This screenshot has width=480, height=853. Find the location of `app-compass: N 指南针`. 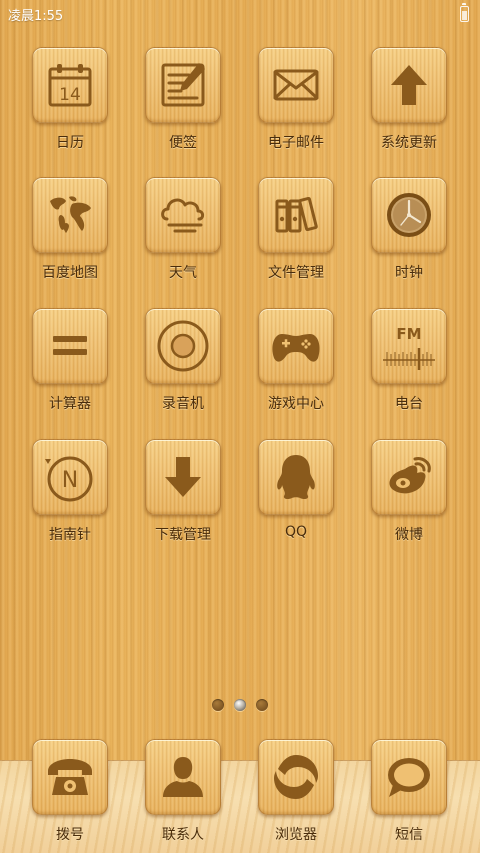

app-compass: N 指南针 is located at coordinates (70, 494).